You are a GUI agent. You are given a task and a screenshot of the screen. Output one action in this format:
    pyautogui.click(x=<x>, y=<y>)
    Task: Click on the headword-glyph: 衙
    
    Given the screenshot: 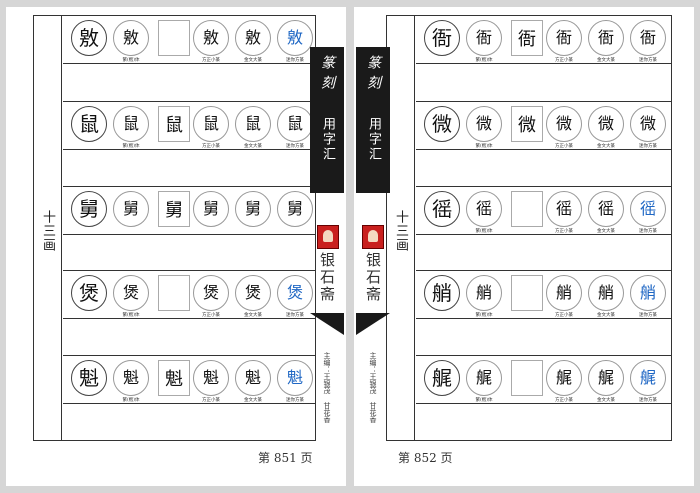 What is the action you would take?
    pyautogui.click(x=442, y=38)
    